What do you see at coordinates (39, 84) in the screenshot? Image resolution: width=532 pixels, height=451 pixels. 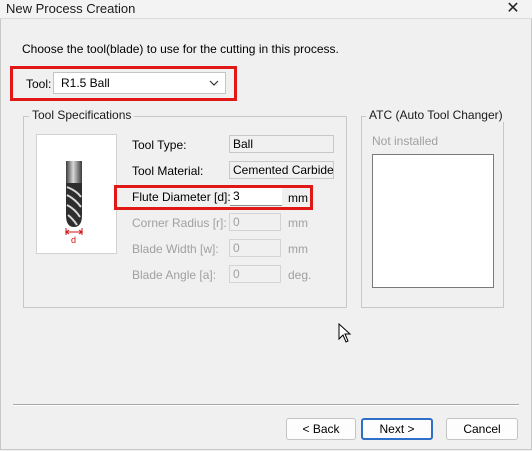 I see `tool-label: Tool:` at bounding box center [39, 84].